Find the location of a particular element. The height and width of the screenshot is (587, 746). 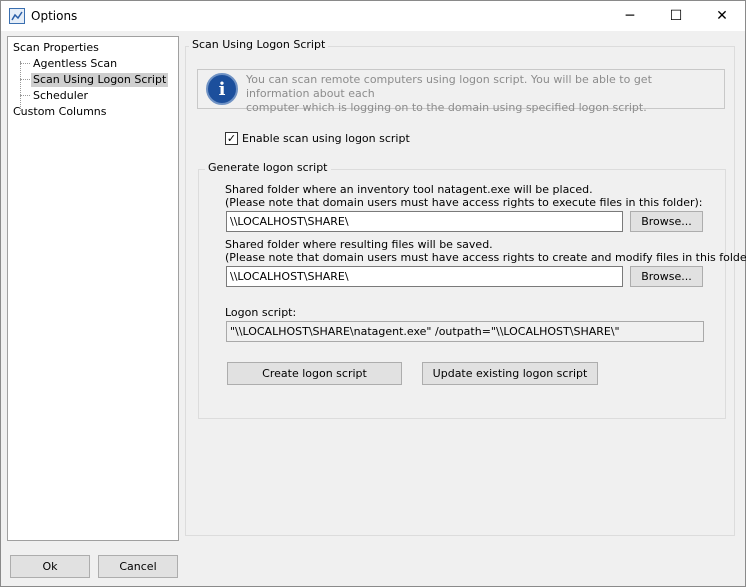

enable-scan-checkbox: ✓ is located at coordinates (231, 138).